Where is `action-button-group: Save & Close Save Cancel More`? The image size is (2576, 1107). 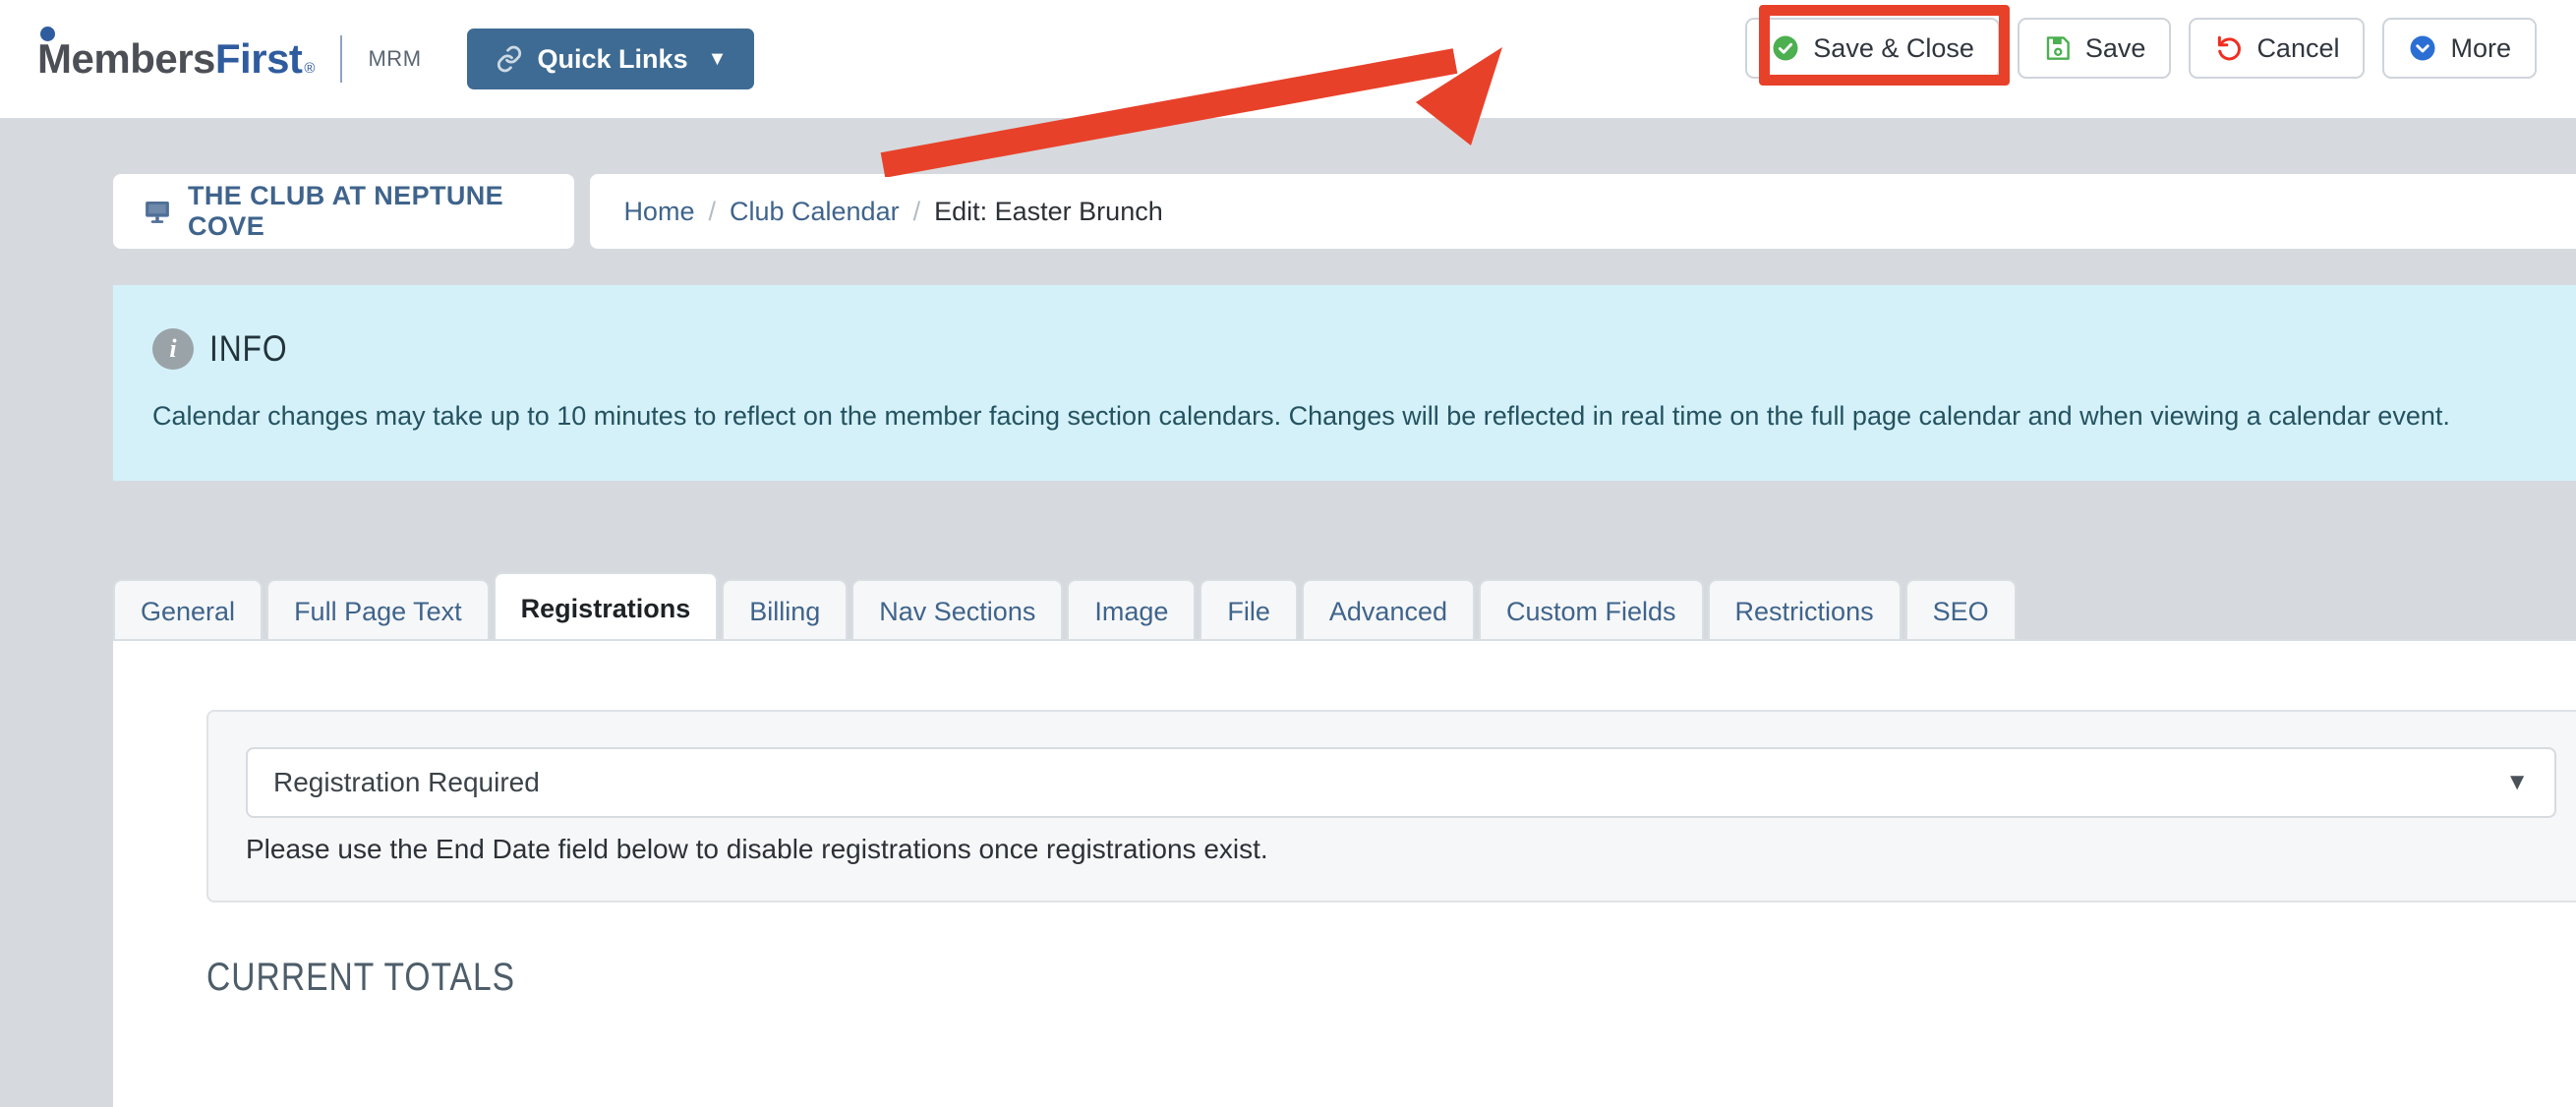 action-button-group: Save & Close Save Cancel More is located at coordinates (2138, 48).